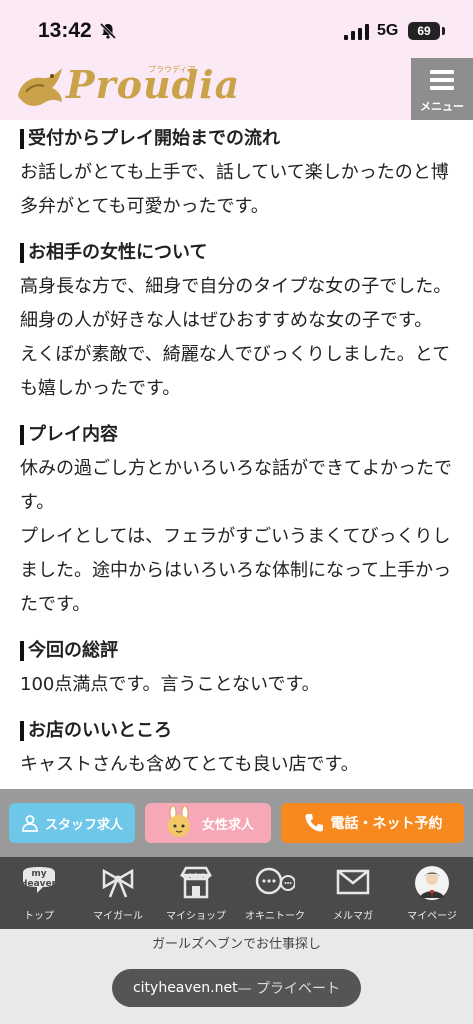  What do you see at coordinates (386, 824) in the screenshot?
I see `phone-reserve-label: 電話・ネット予約` at bounding box center [386, 824].